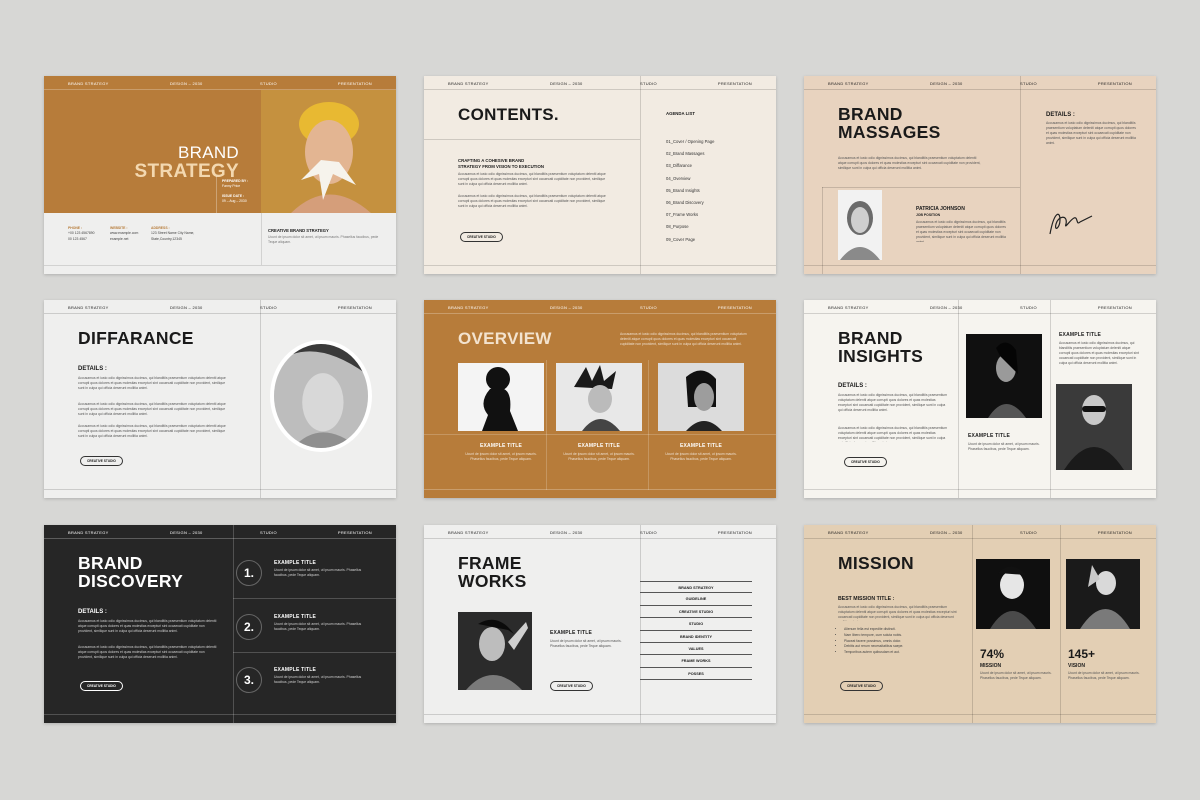  I want to click on details-label: DETAILS :, so click(92, 369).